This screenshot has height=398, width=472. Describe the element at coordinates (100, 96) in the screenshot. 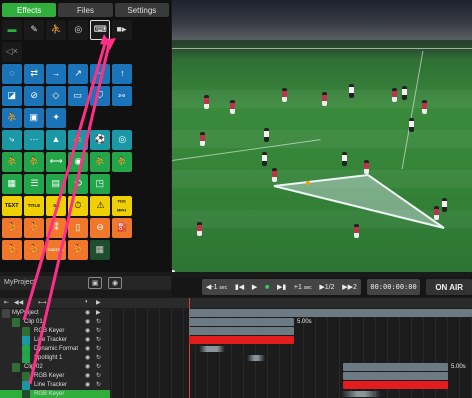

I see `shield-tool: ⛉` at that location.